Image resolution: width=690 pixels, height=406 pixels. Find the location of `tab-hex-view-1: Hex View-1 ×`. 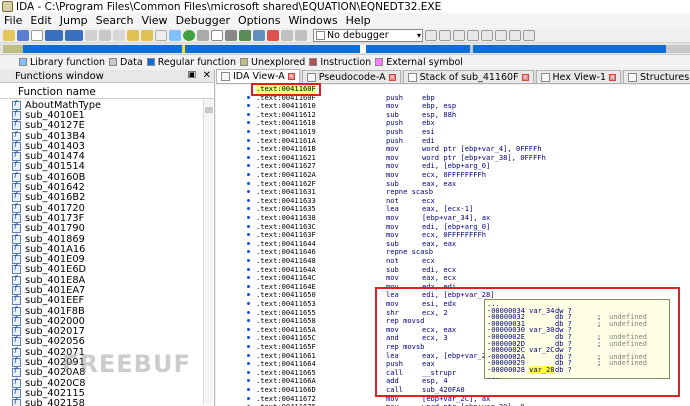

tab-hex-view-1: Hex View-1 × is located at coordinates (578, 76).